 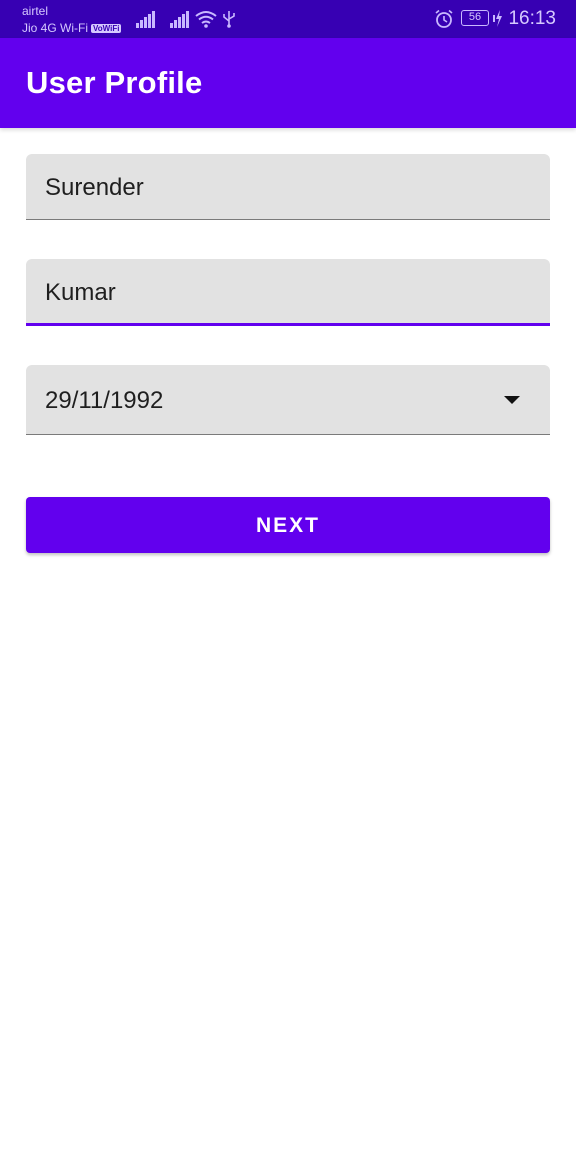 What do you see at coordinates (80, 292) in the screenshot?
I see `last-name-value: Kumar` at bounding box center [80, 292].